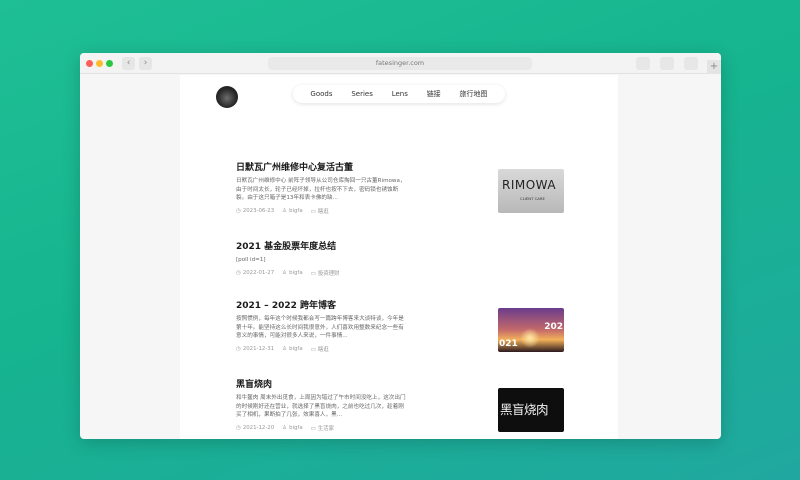 This screenshot has width=800, height=480. I want to click on back-icon: ‹, so click(128, 63).